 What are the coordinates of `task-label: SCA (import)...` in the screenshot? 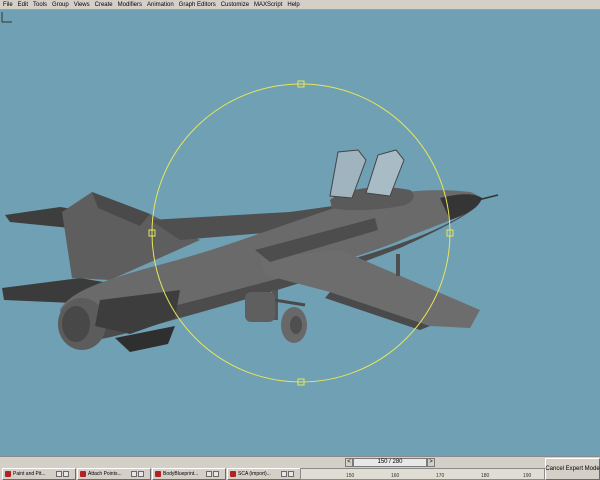 It's located at (254, 474).